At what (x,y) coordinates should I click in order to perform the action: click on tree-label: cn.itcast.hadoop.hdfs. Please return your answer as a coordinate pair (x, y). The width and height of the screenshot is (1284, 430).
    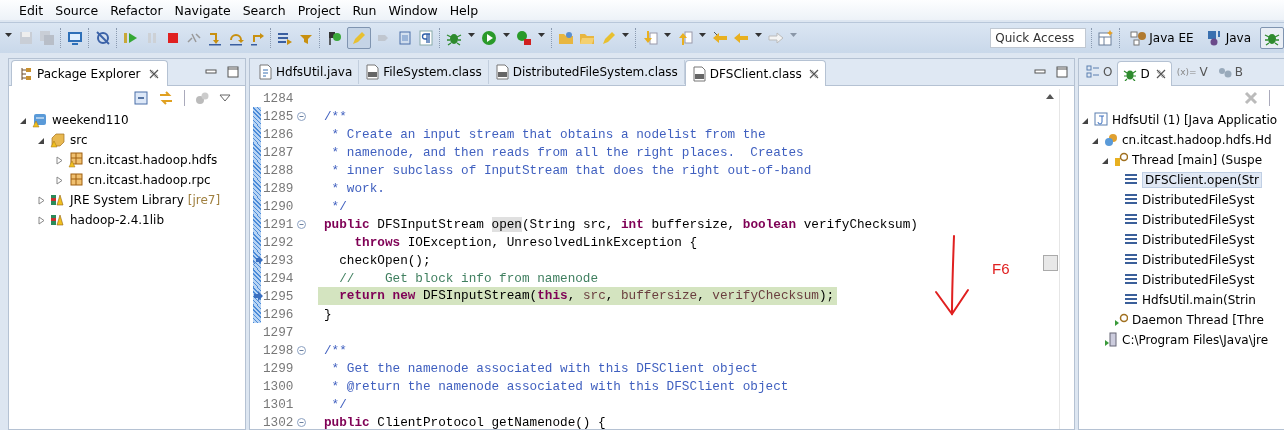
    Looking at the image, I should click on (153, 160).